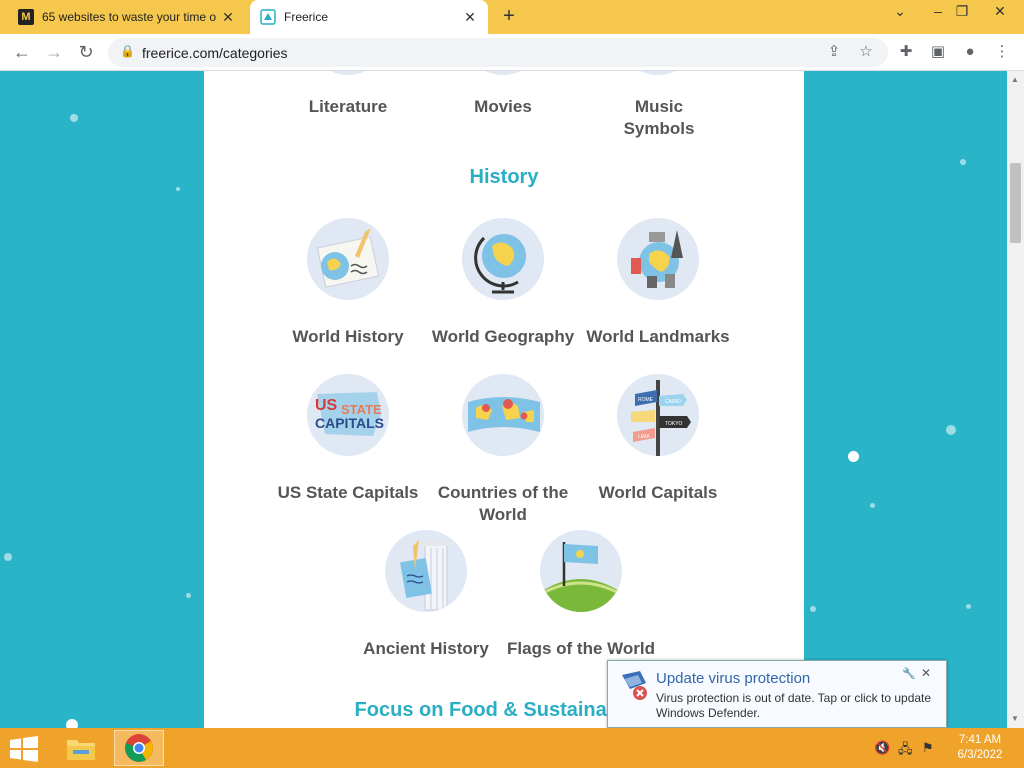  What do you see at coordinates (658, 336) in the screenshot?
I see `category-label: World Landmarks` at bounding box center [658, 336].